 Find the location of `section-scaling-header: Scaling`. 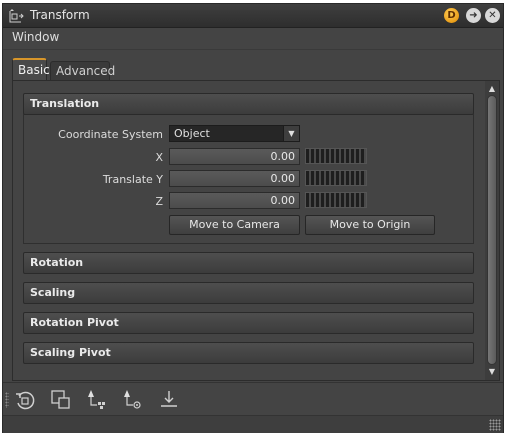

section-scaling-header: Scaling is located at coordinates (248, 293).